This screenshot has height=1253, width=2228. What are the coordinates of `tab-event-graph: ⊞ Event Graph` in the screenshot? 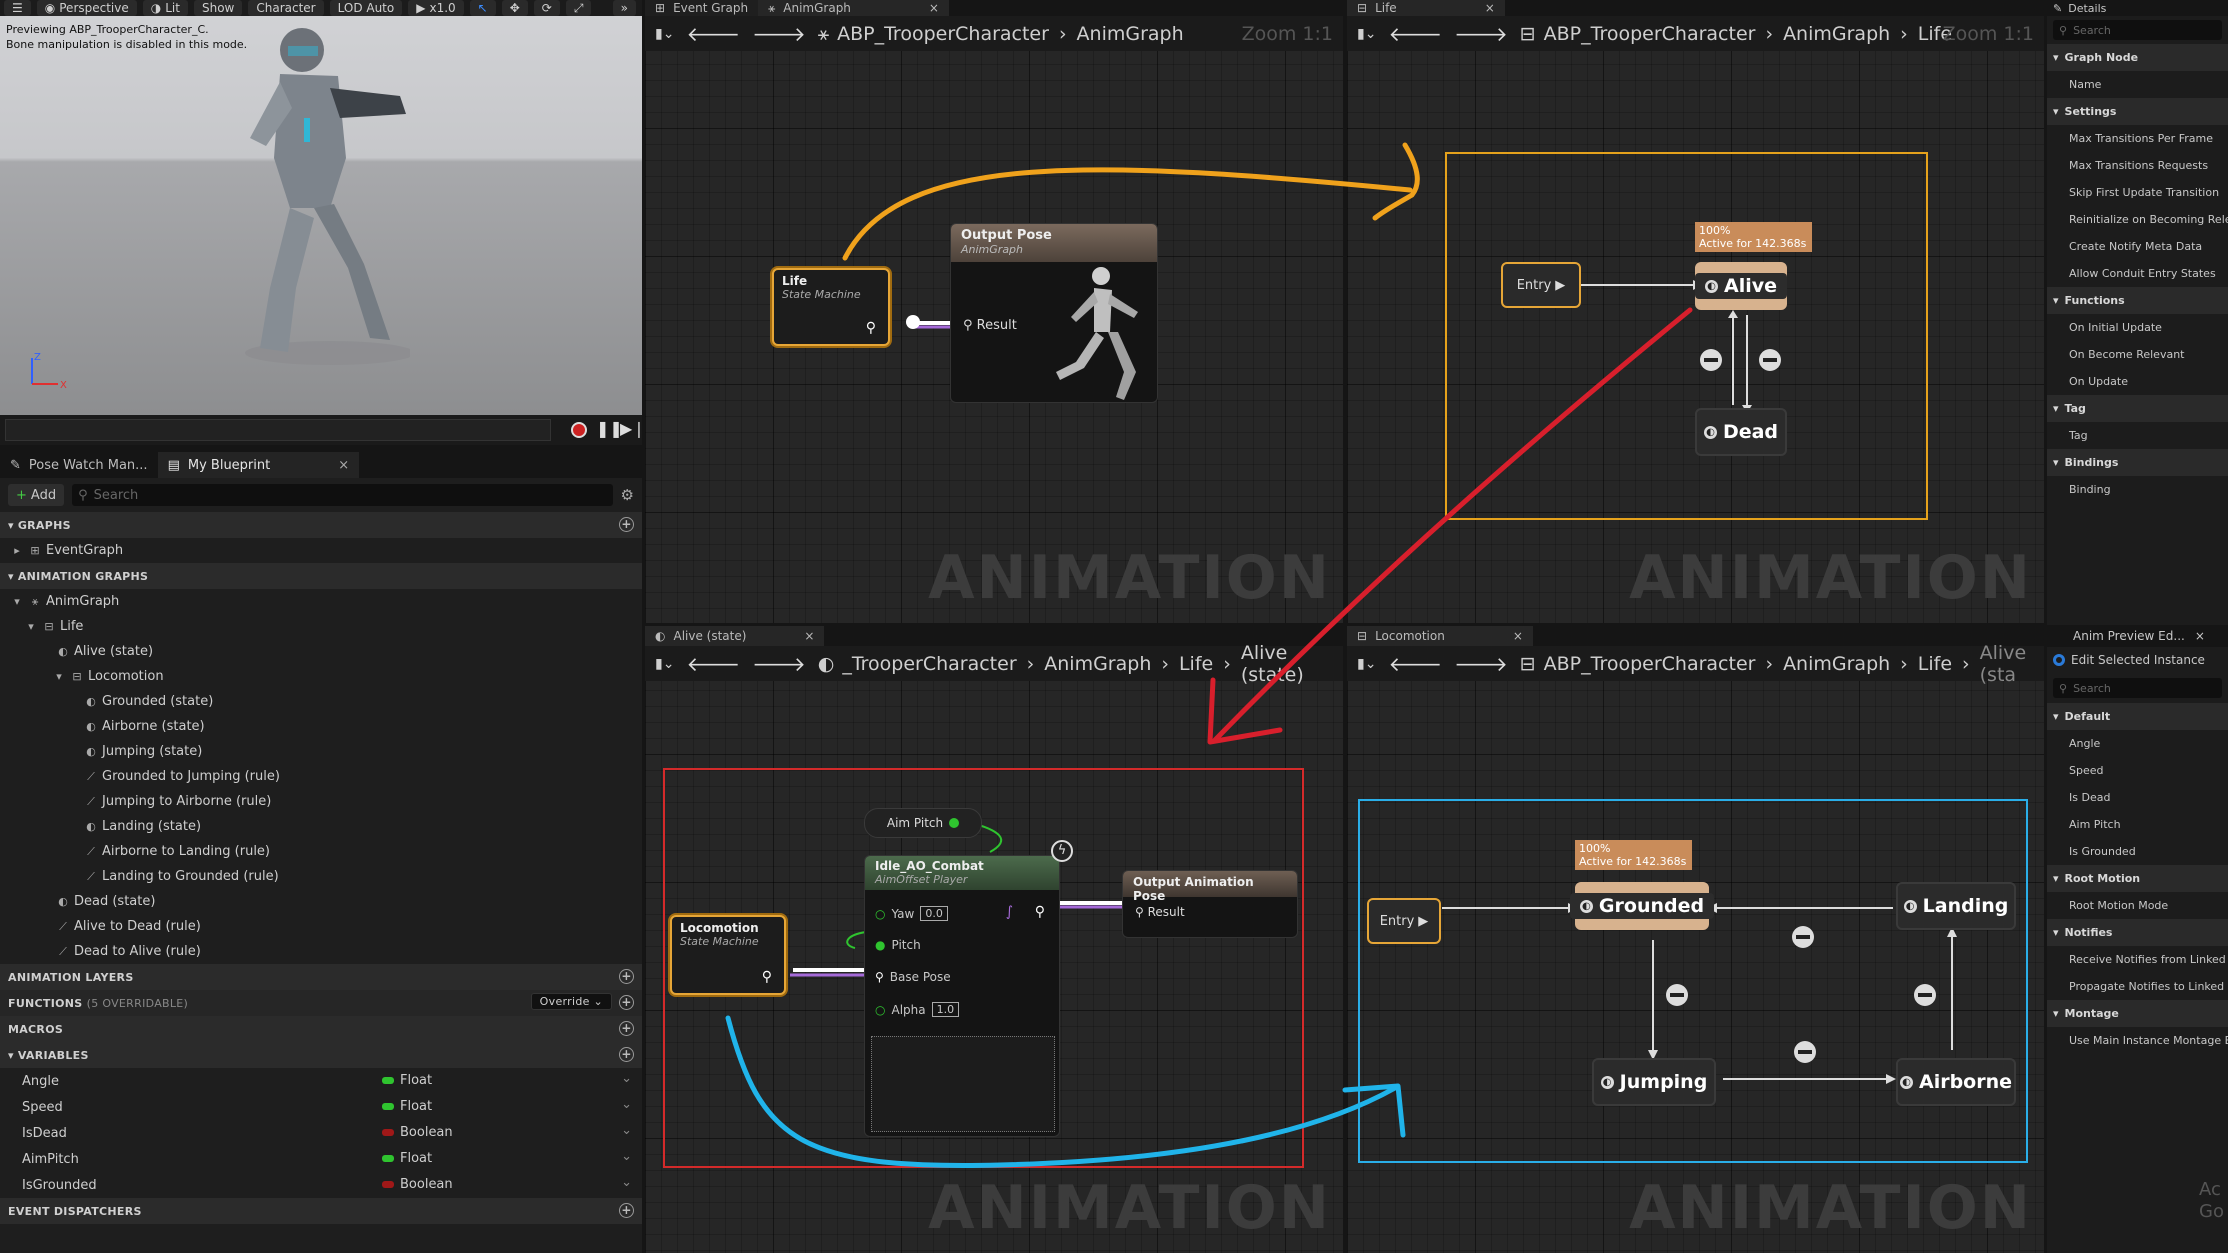 It's located at (702, 8).